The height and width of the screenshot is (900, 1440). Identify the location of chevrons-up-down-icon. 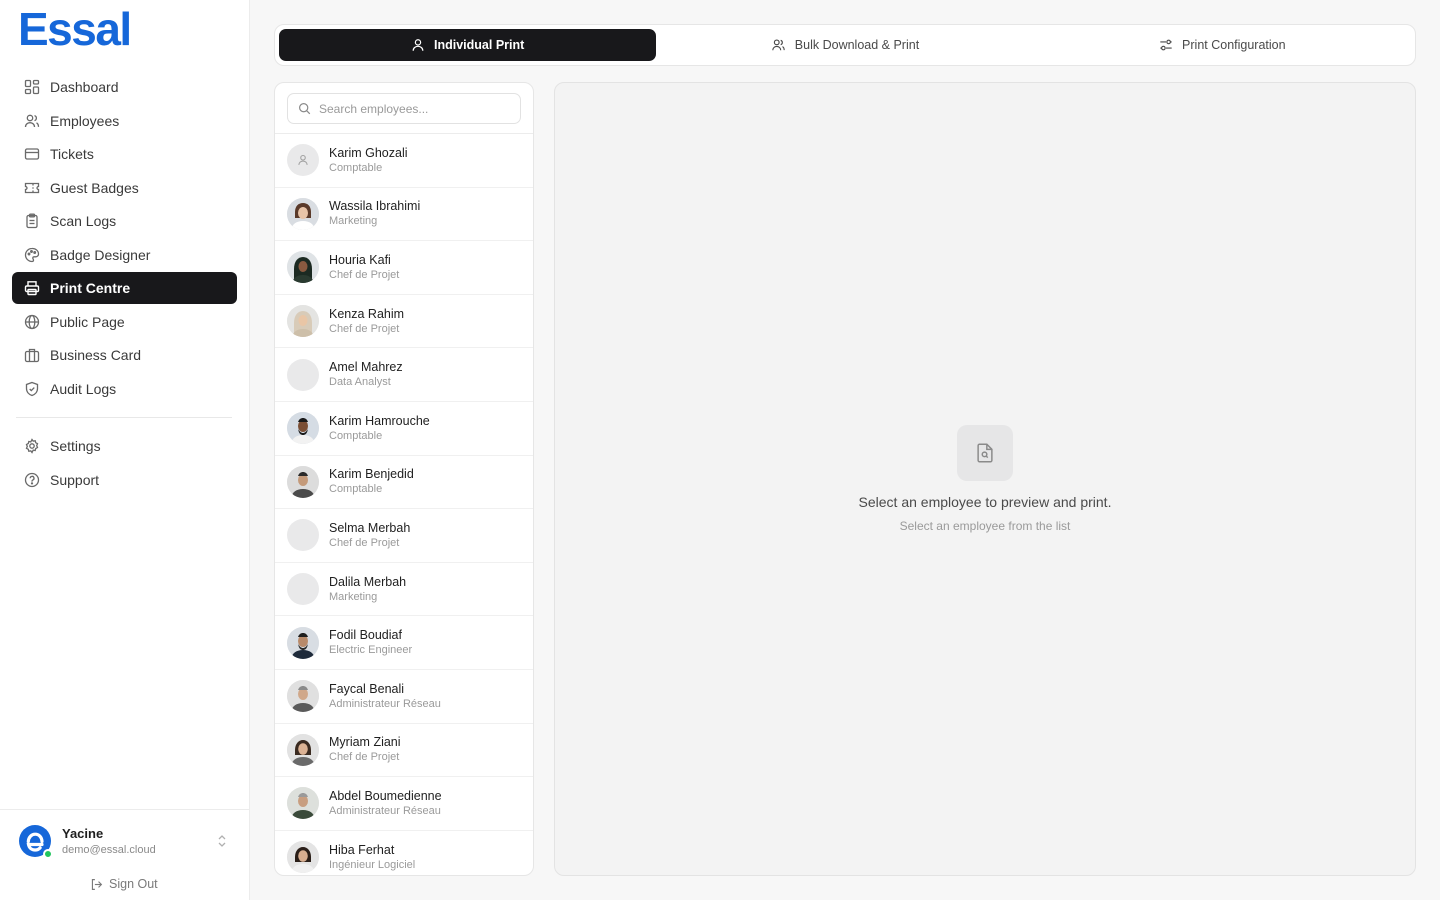
(222, 843).